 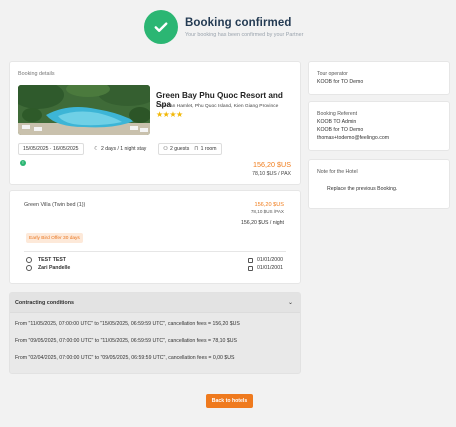 I want to click on check-circle-icon, so click(x=161, y=27).